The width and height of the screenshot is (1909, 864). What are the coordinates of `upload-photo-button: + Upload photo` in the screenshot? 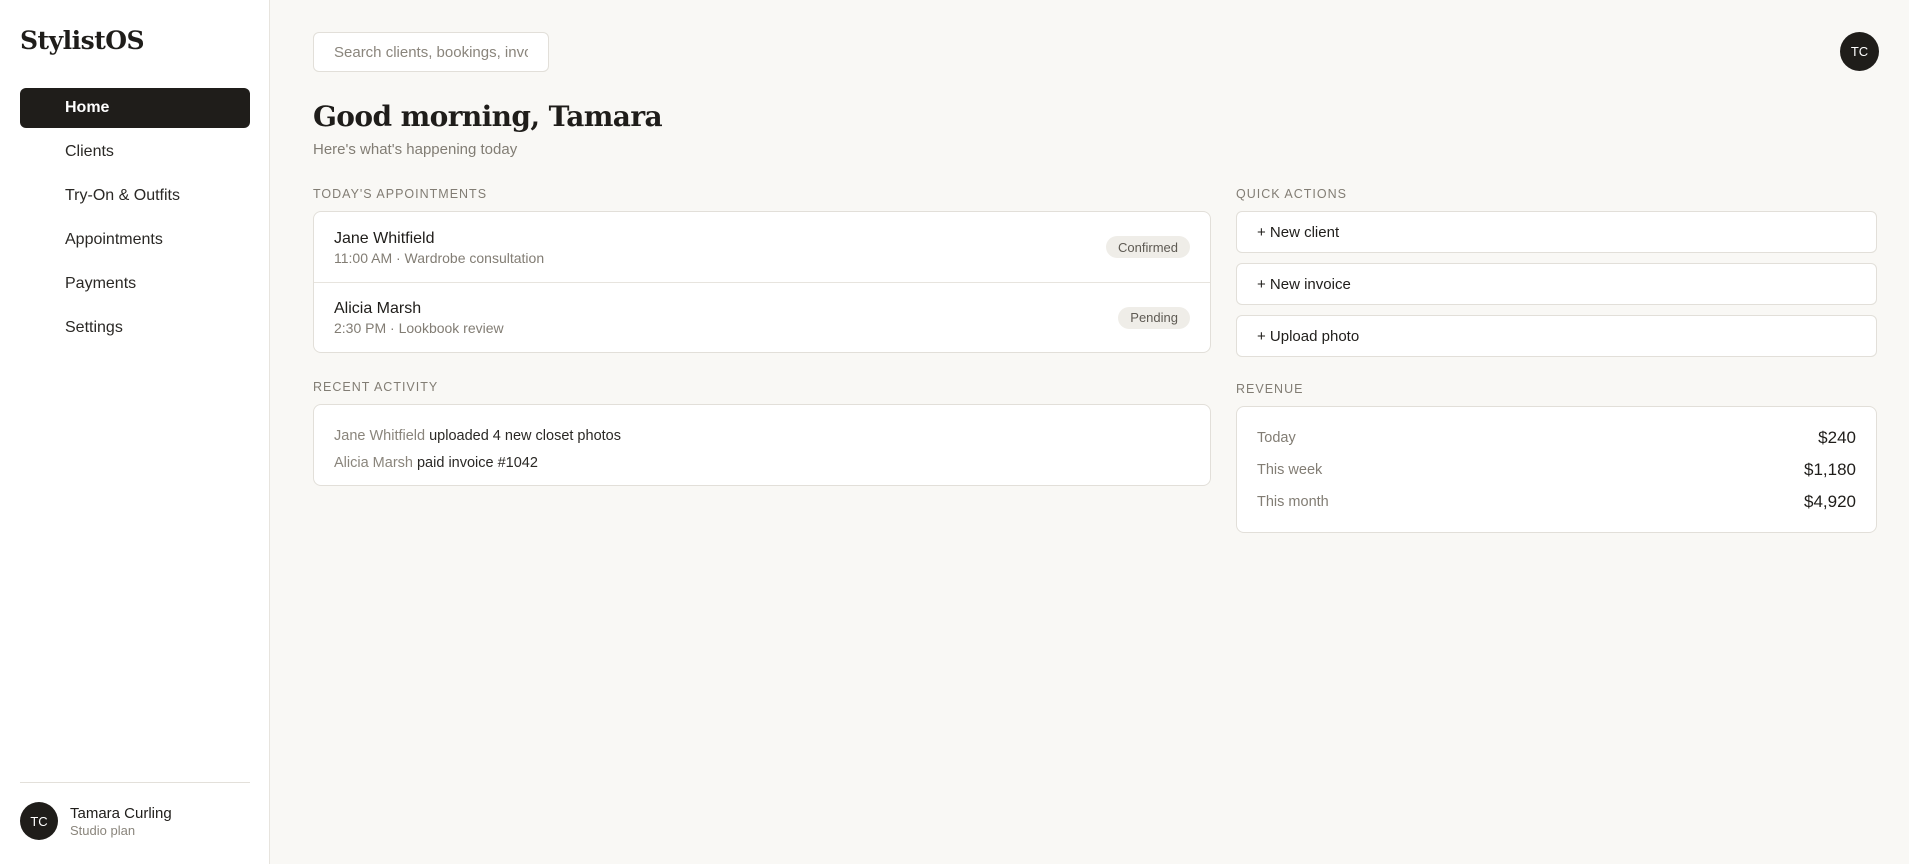 It's located at (1556, 336).